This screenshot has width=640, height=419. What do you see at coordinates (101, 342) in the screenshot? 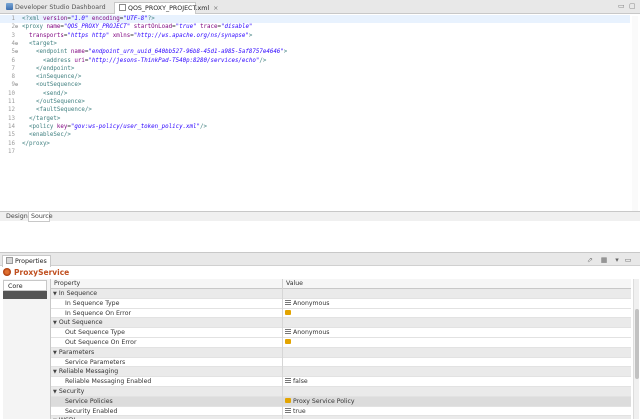
I see `property-label: Out Sequence On Error` at bounding box center [101, 342].